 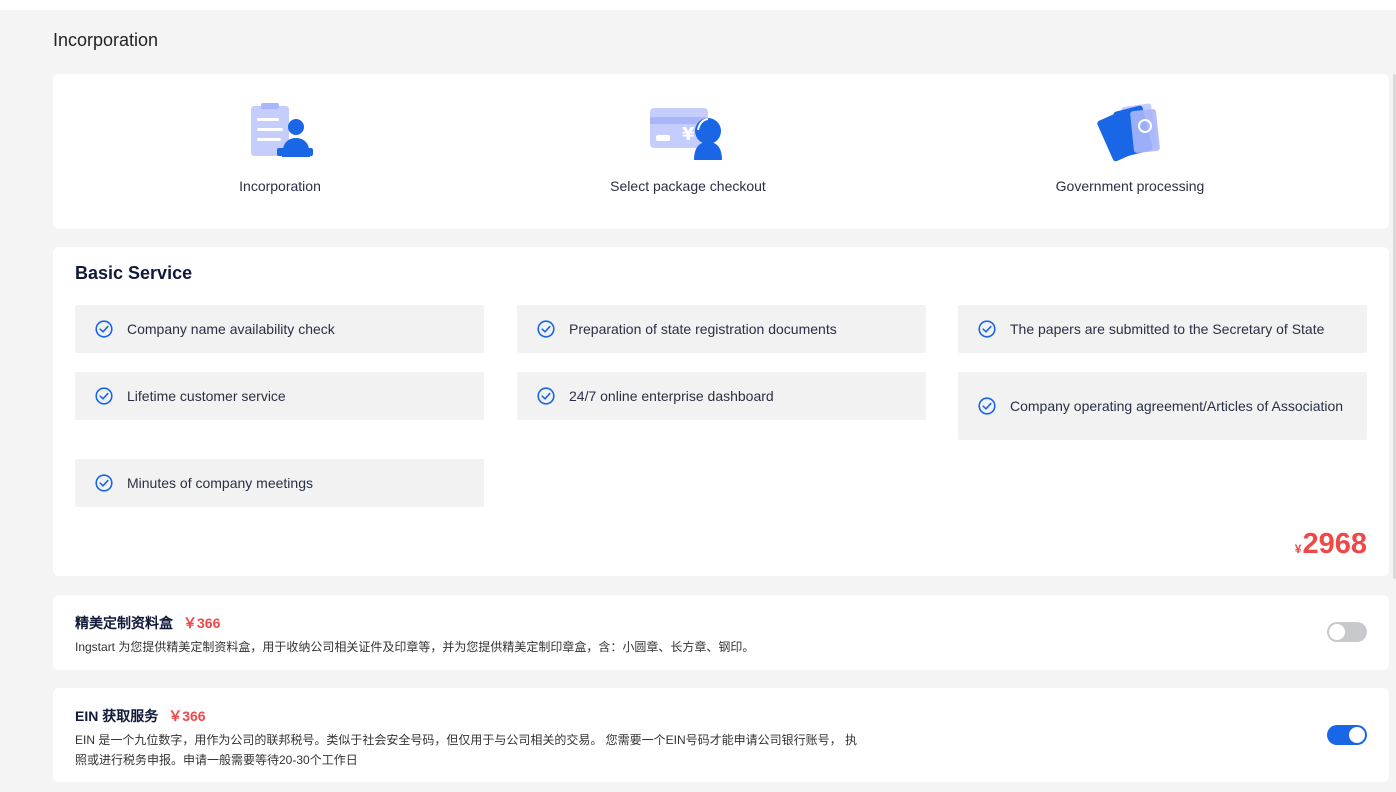 I want to click on feature-item: Lifetime customer service, so click(x=279, y=396).